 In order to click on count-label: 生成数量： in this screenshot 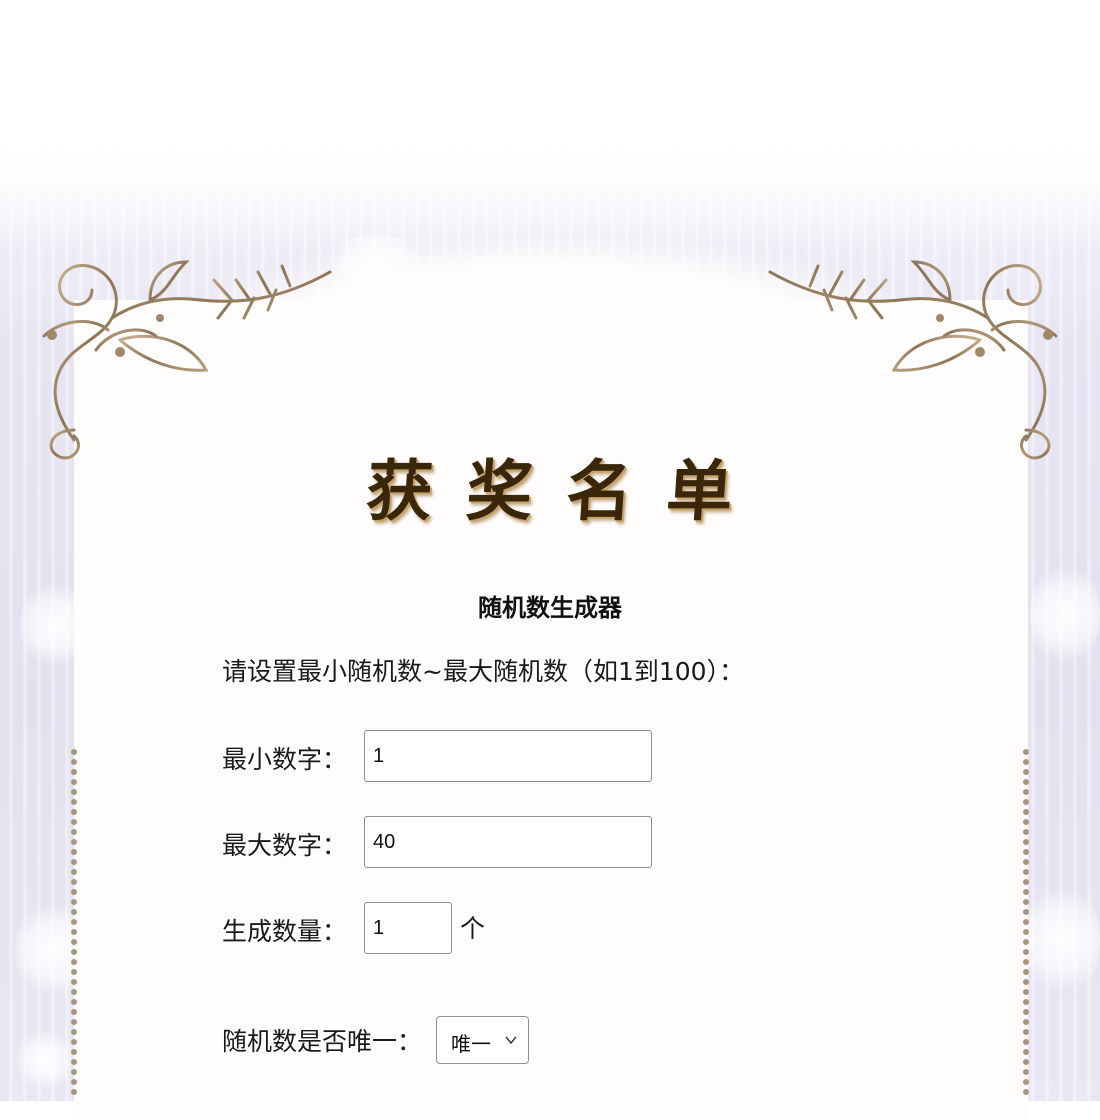, I will do `click(285, 931)`.